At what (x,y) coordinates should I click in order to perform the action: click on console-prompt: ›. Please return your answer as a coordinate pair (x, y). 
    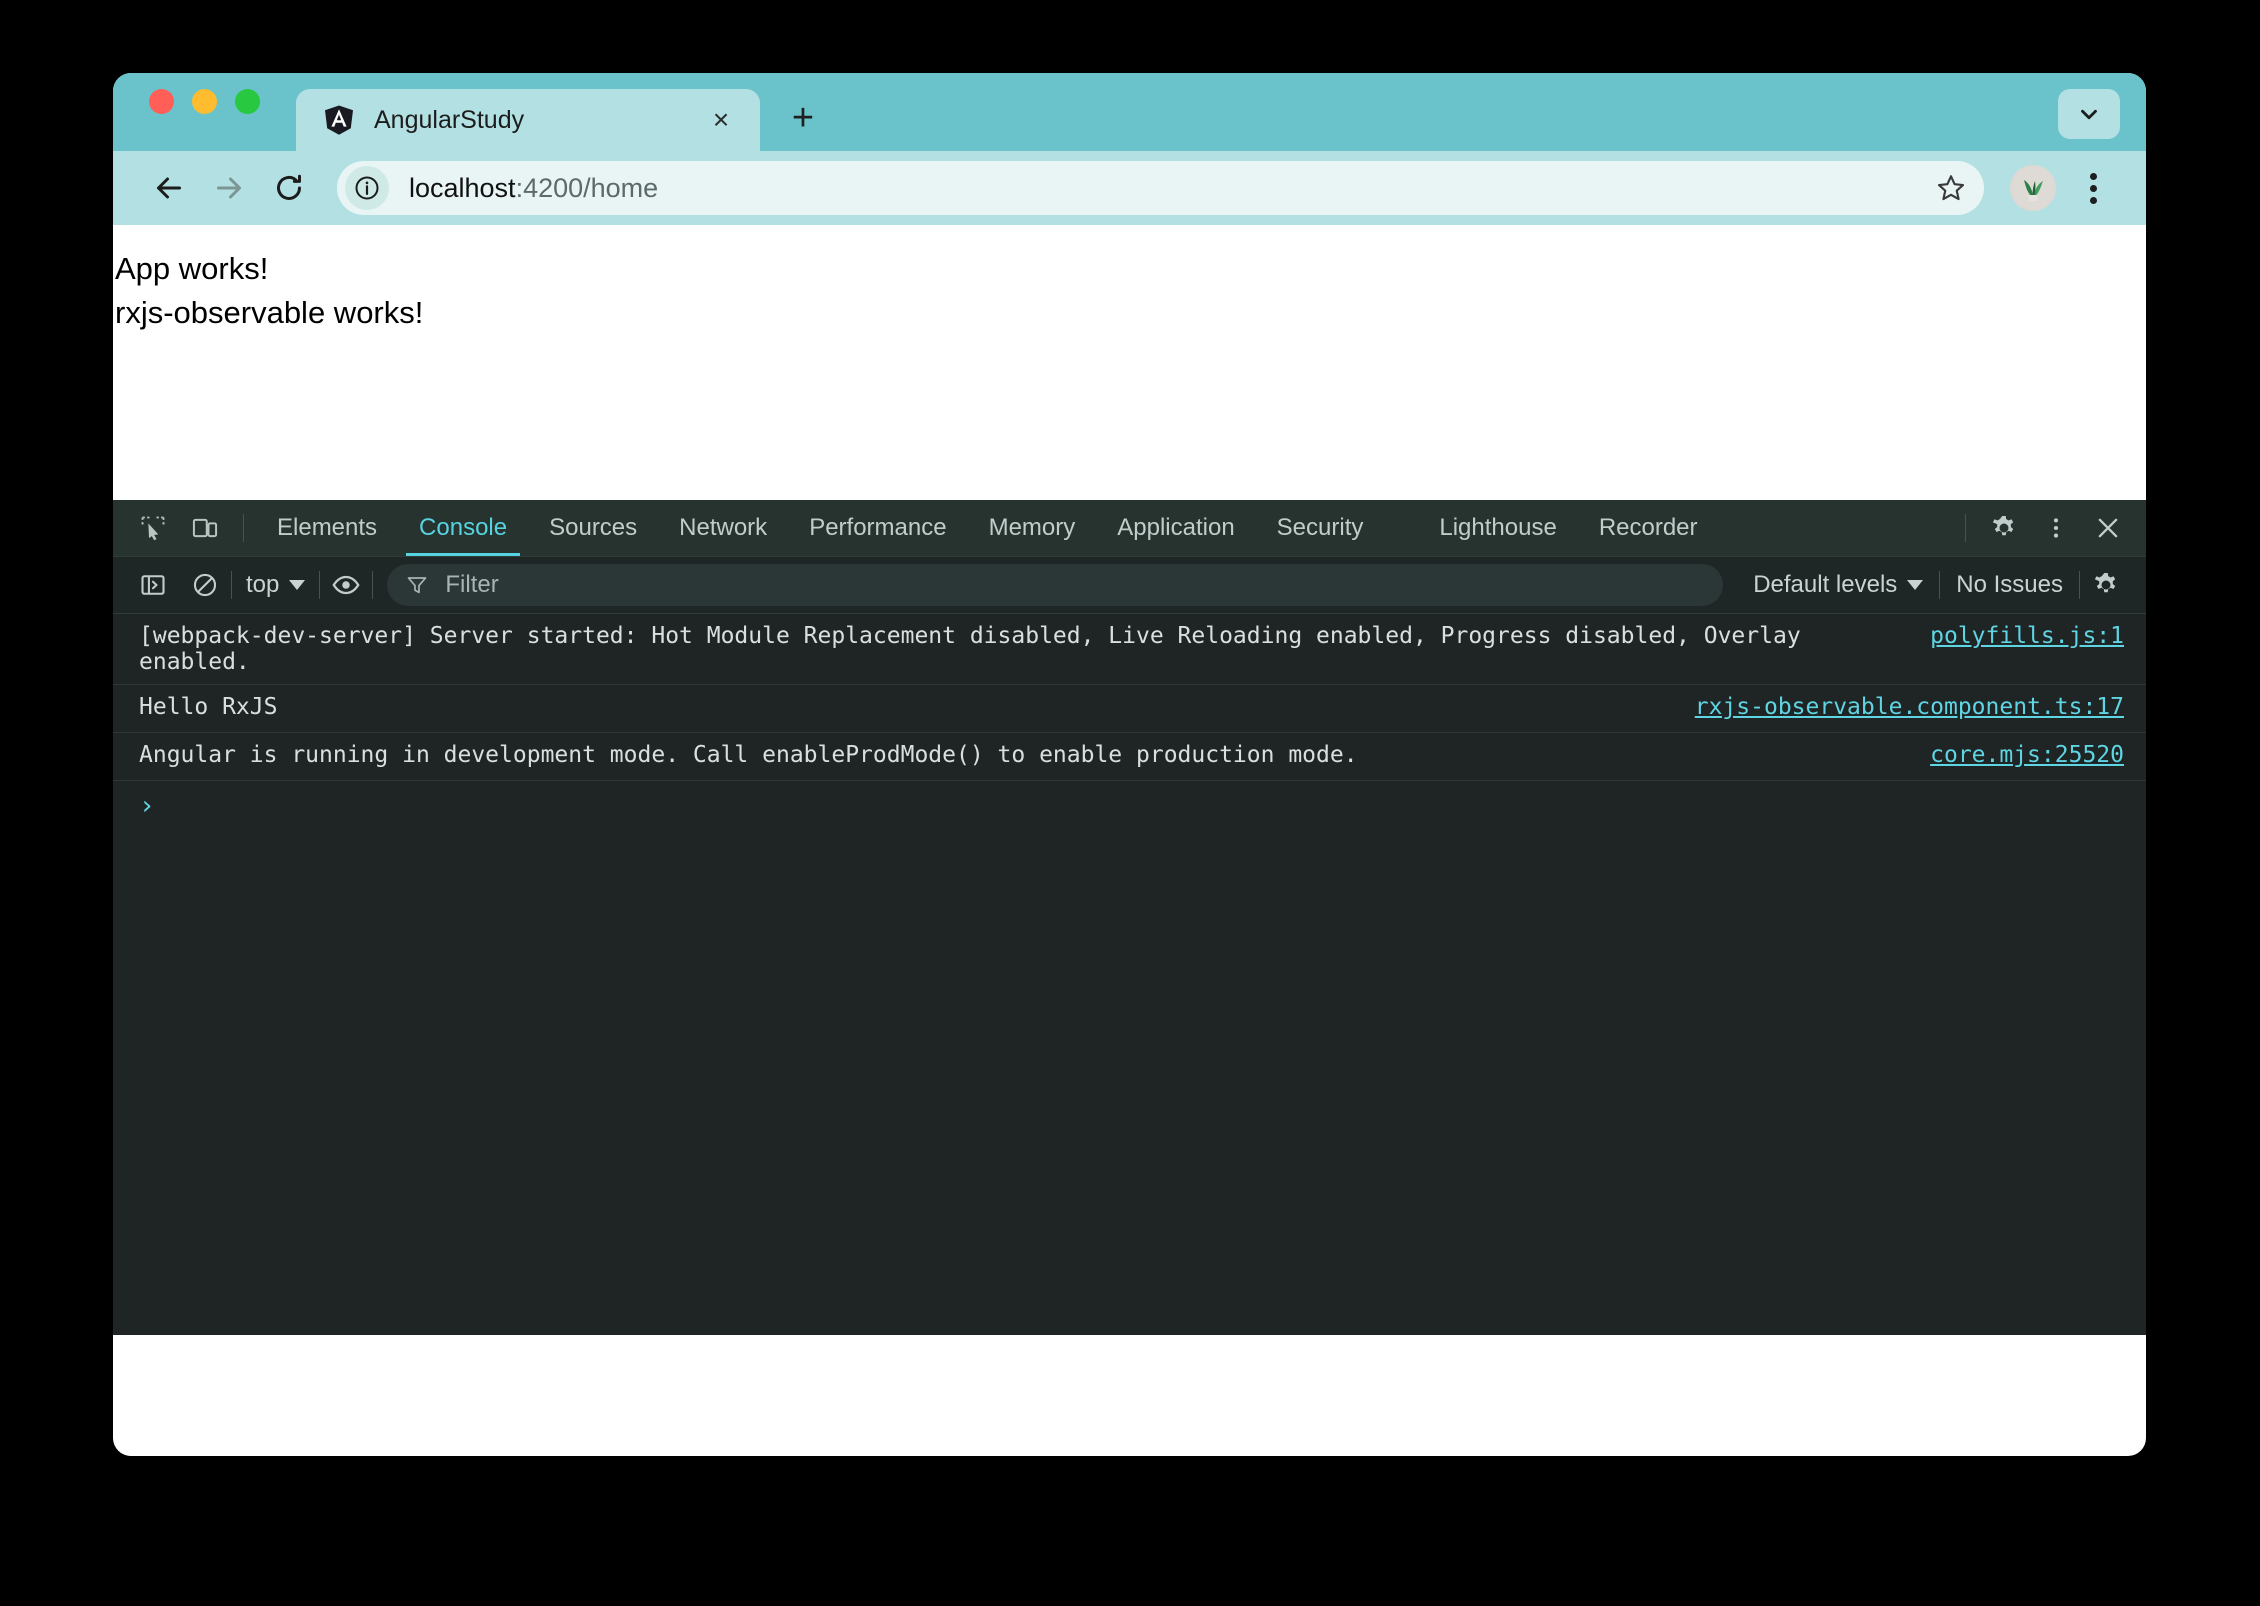
    Looking at the image, I should click on (1129, 806).